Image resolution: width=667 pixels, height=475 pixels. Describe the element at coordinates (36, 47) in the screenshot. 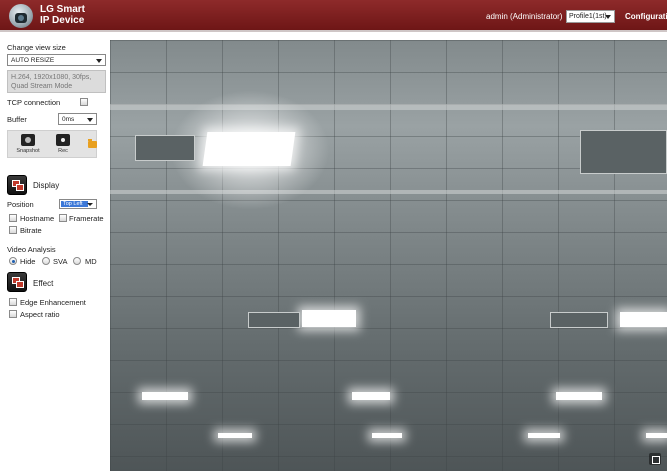

I see `view-size-label: Change view size` at that location.